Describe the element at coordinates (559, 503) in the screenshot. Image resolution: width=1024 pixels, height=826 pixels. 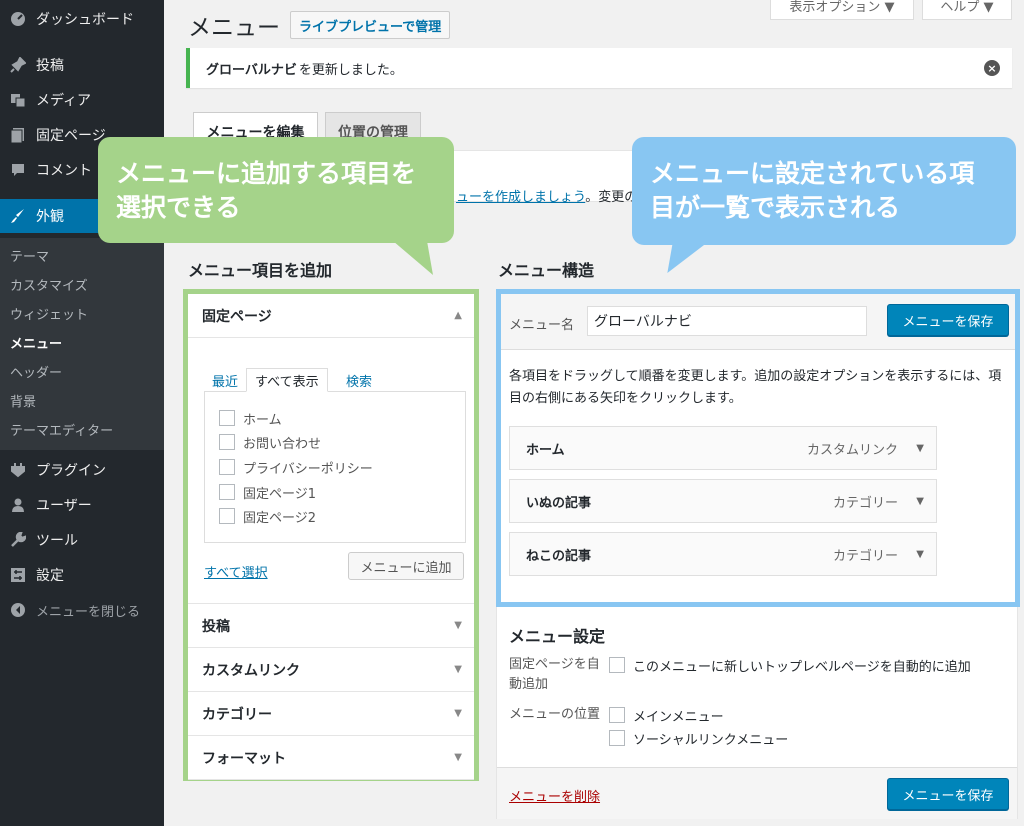
I see `menu-item-title: いぬの記事` at that location.